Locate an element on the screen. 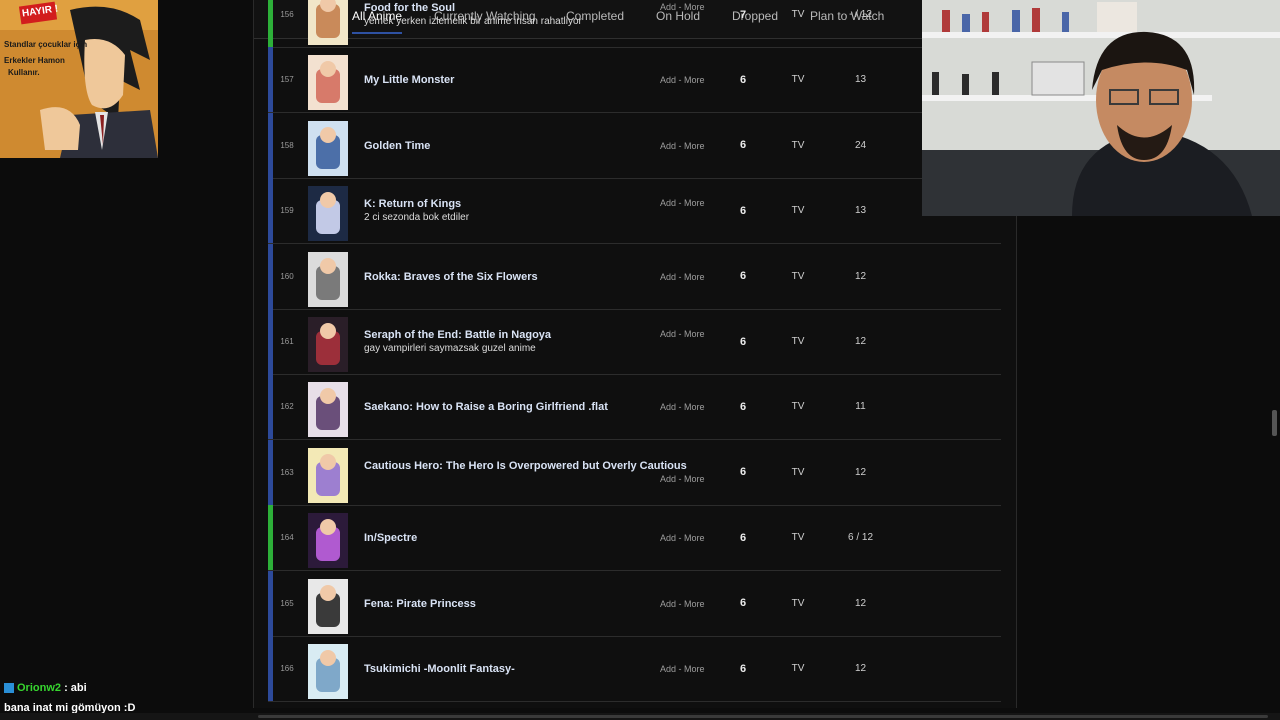  row-number: 163 is located at coordinates (287, 472).